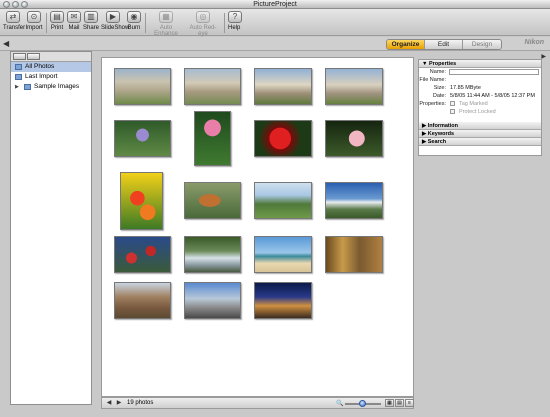 The width and height of the screenshot is (550, 417). I want to click on protect-row: Protect Locked, so click(480, 112).